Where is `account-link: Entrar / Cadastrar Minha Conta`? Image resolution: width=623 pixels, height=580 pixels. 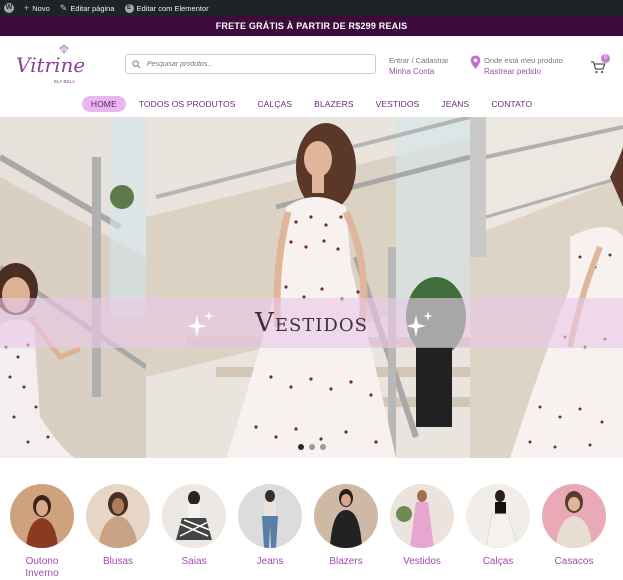
account-link: Entrar / Cadastrar Minha Conta is located at coordinates (419, 66).